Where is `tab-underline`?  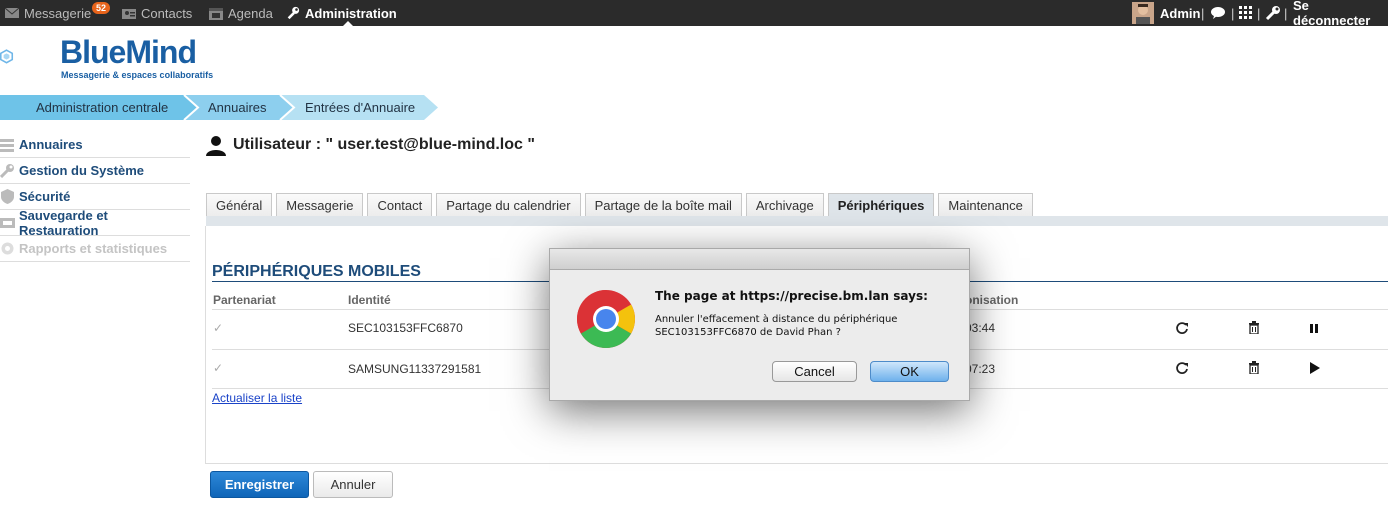
tab-underline is located at coordinates (797, 221).